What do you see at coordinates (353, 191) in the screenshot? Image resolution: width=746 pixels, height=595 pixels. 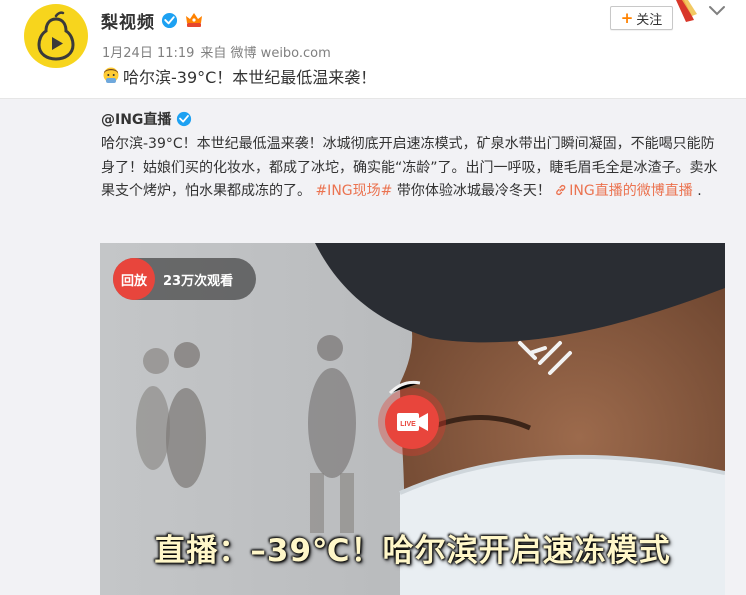 I see `hashtag-link: #ING现场#` at bounding box center [353, 191].